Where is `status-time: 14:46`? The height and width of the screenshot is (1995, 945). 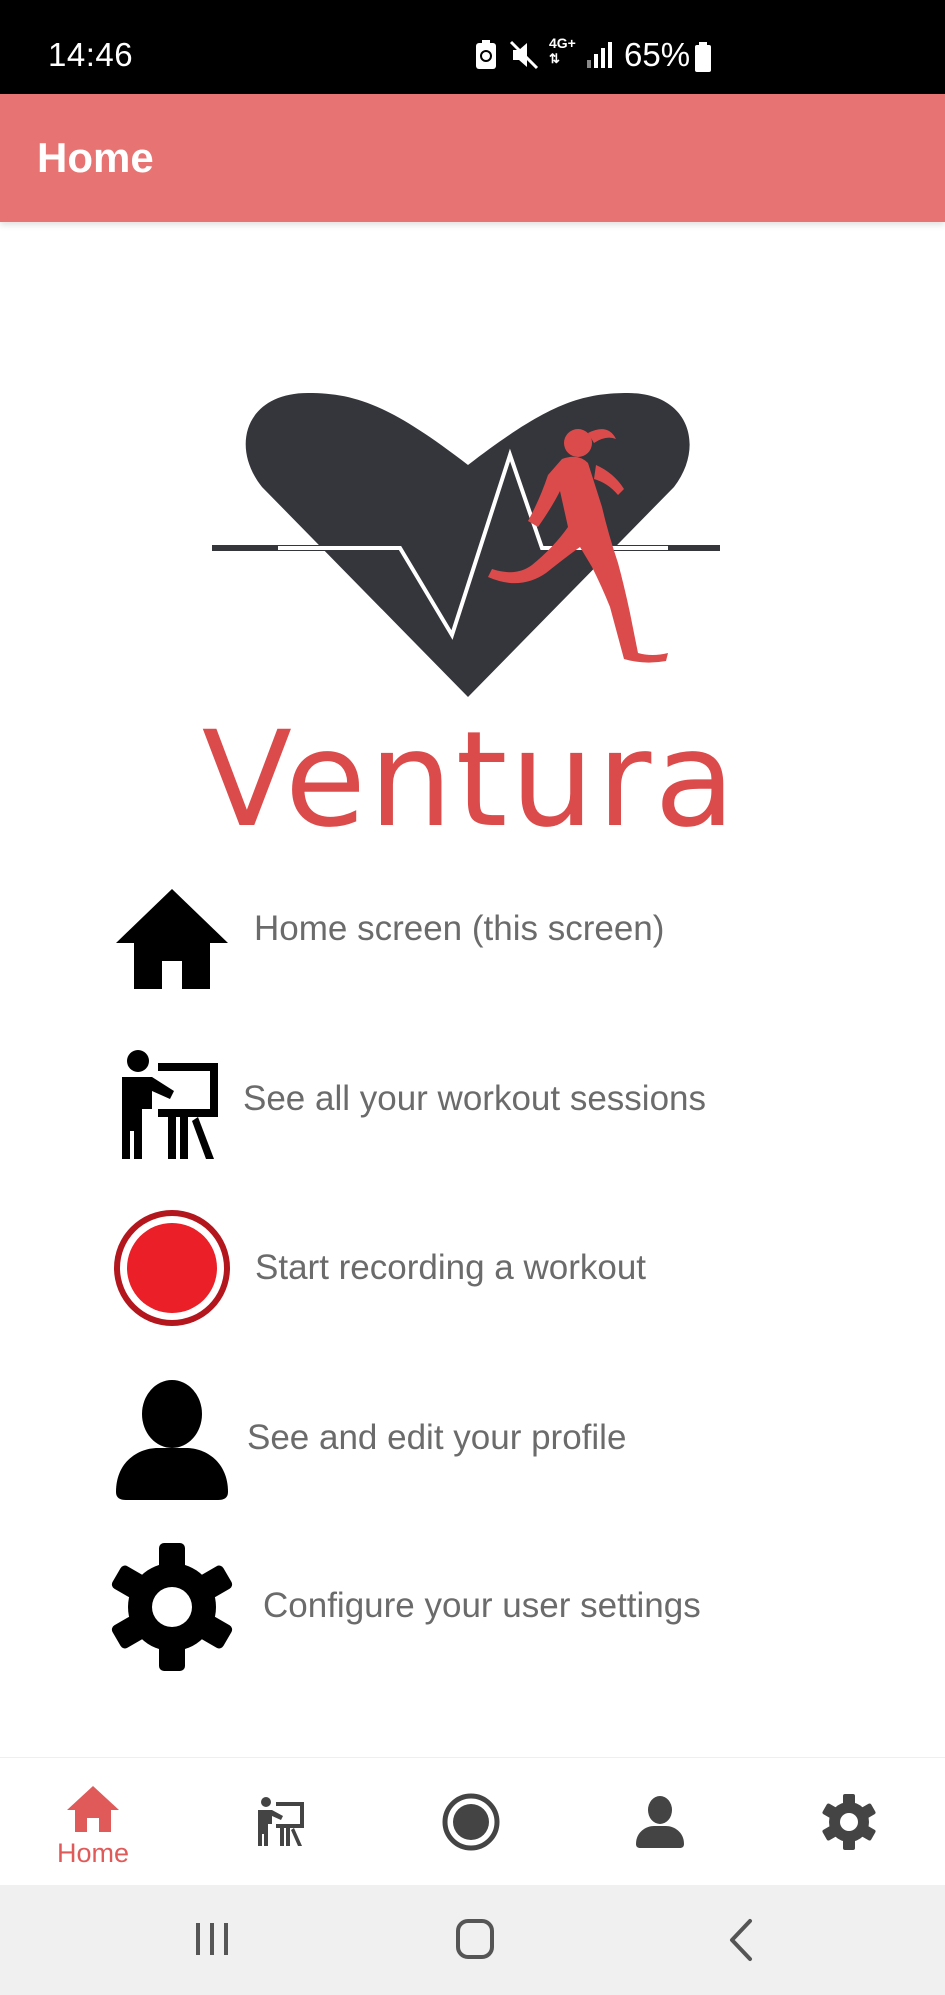
status-time: 14:46 is located at coordinates (91, 54).